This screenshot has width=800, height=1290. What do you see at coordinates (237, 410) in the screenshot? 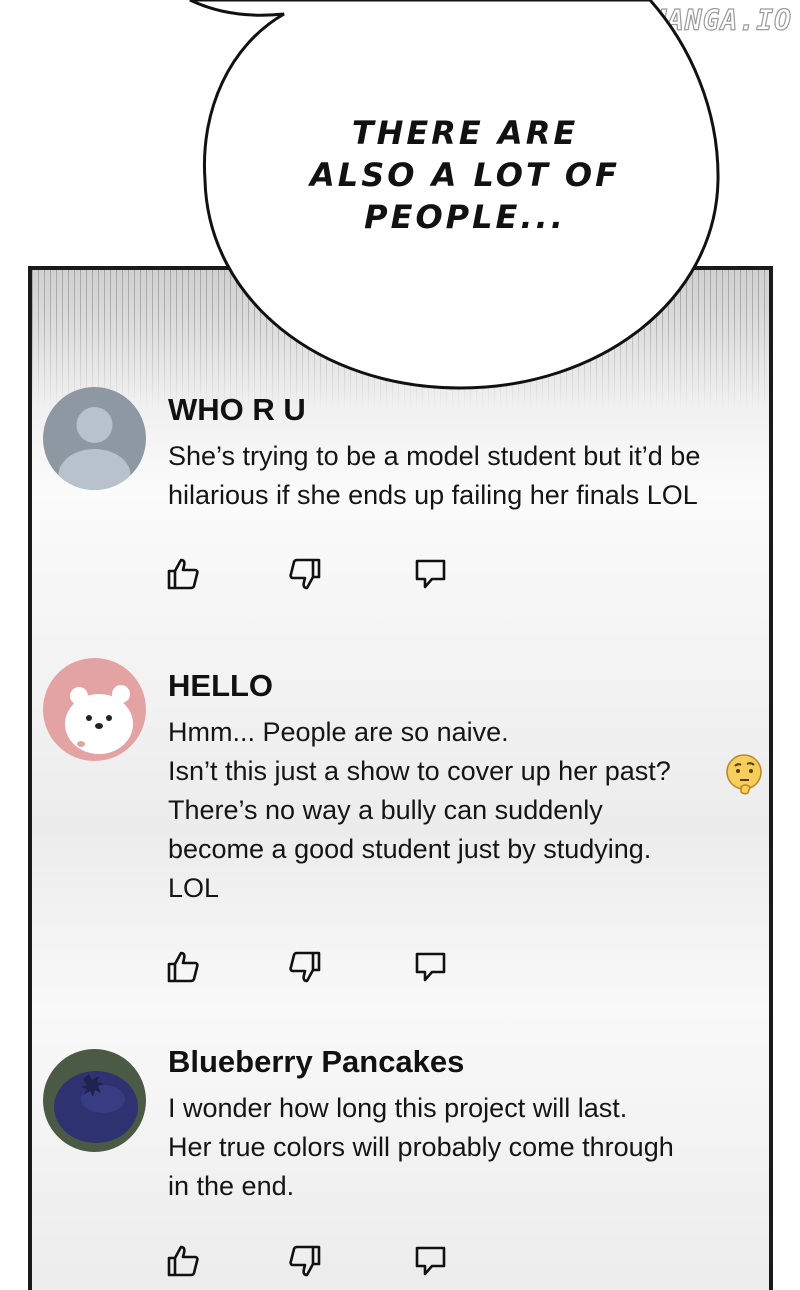
I see `comment-username: WHO R U` at bounding box center [237, 410].